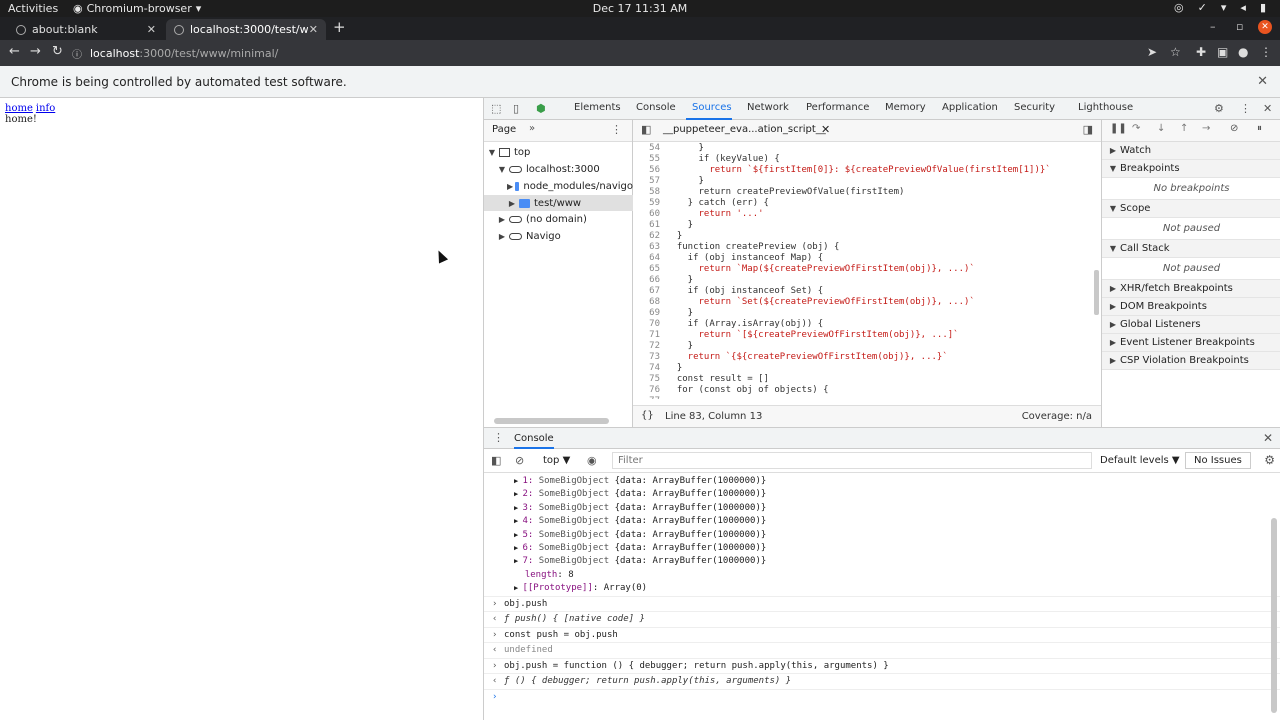  I want to click on more-kebab-icon: ⋮, so click(1245, 108).